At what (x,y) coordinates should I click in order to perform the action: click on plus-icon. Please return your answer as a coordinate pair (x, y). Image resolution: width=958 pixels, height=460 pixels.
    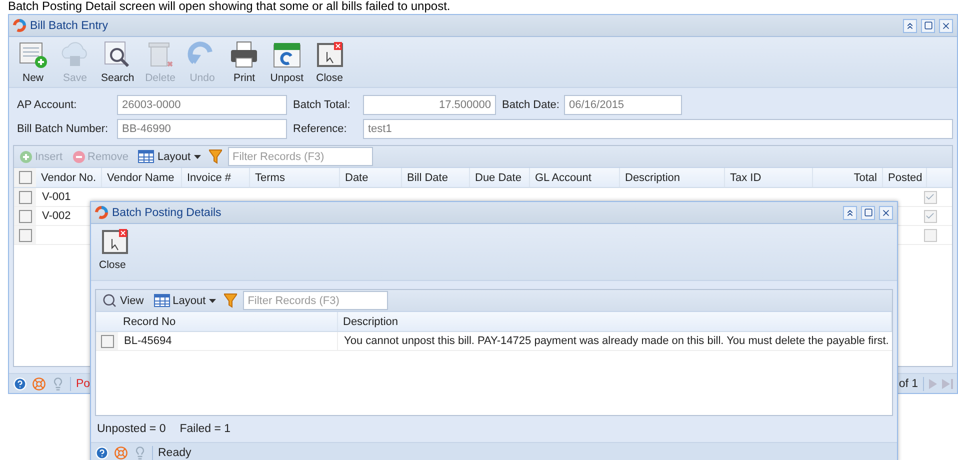
    Looking at the image, I should click on (26, 156).